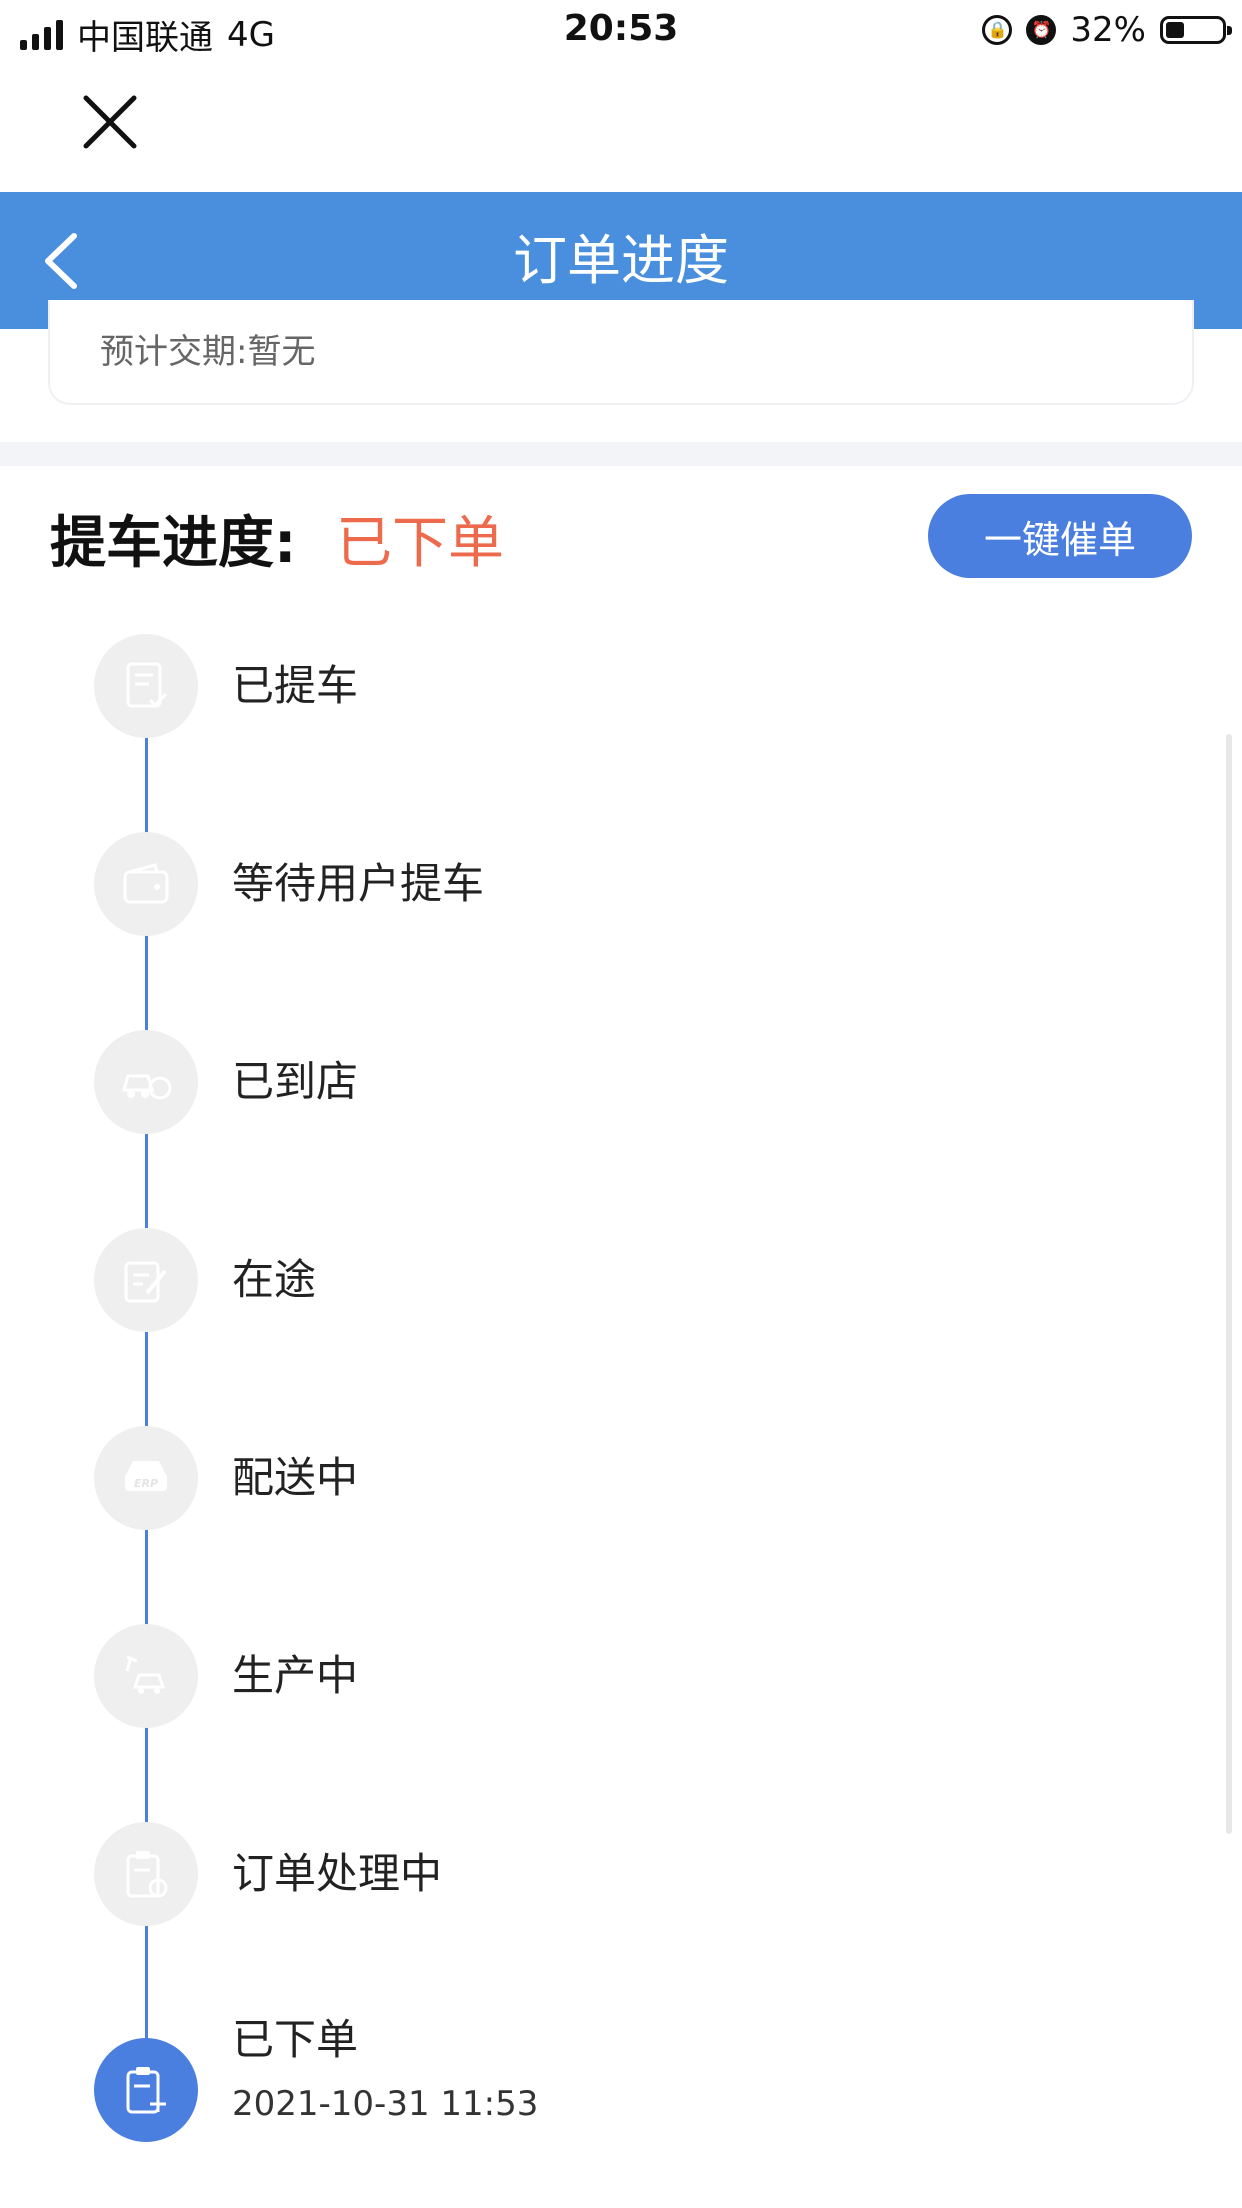 The width and height of the screenshot is (1242, 2208). I want to click on clipboard-plus-icon, so click(146, 2090).